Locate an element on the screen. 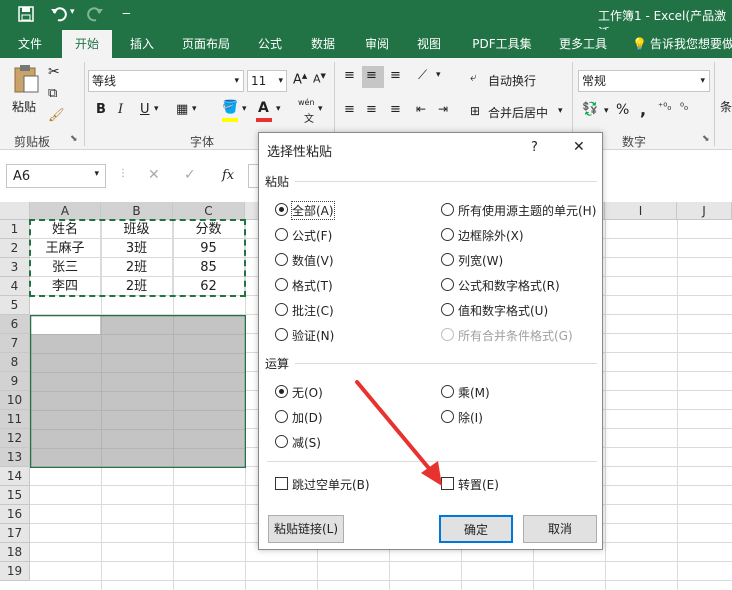 The height and width of the screenshot is (590, 732). annotation-arrow is located at coordinates (398, 433).